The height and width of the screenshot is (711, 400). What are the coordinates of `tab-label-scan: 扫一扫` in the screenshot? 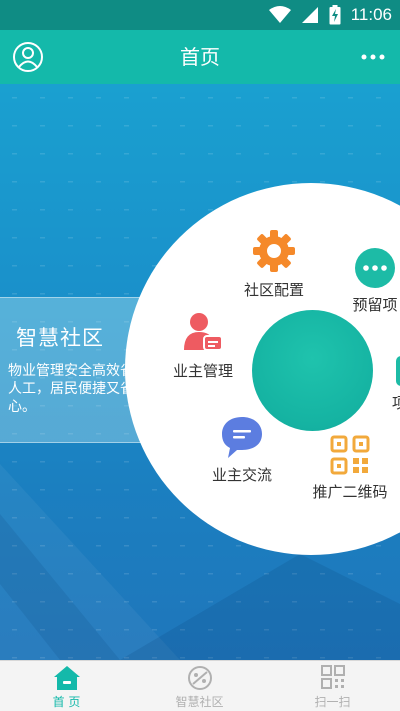 It's located at (332, 702).